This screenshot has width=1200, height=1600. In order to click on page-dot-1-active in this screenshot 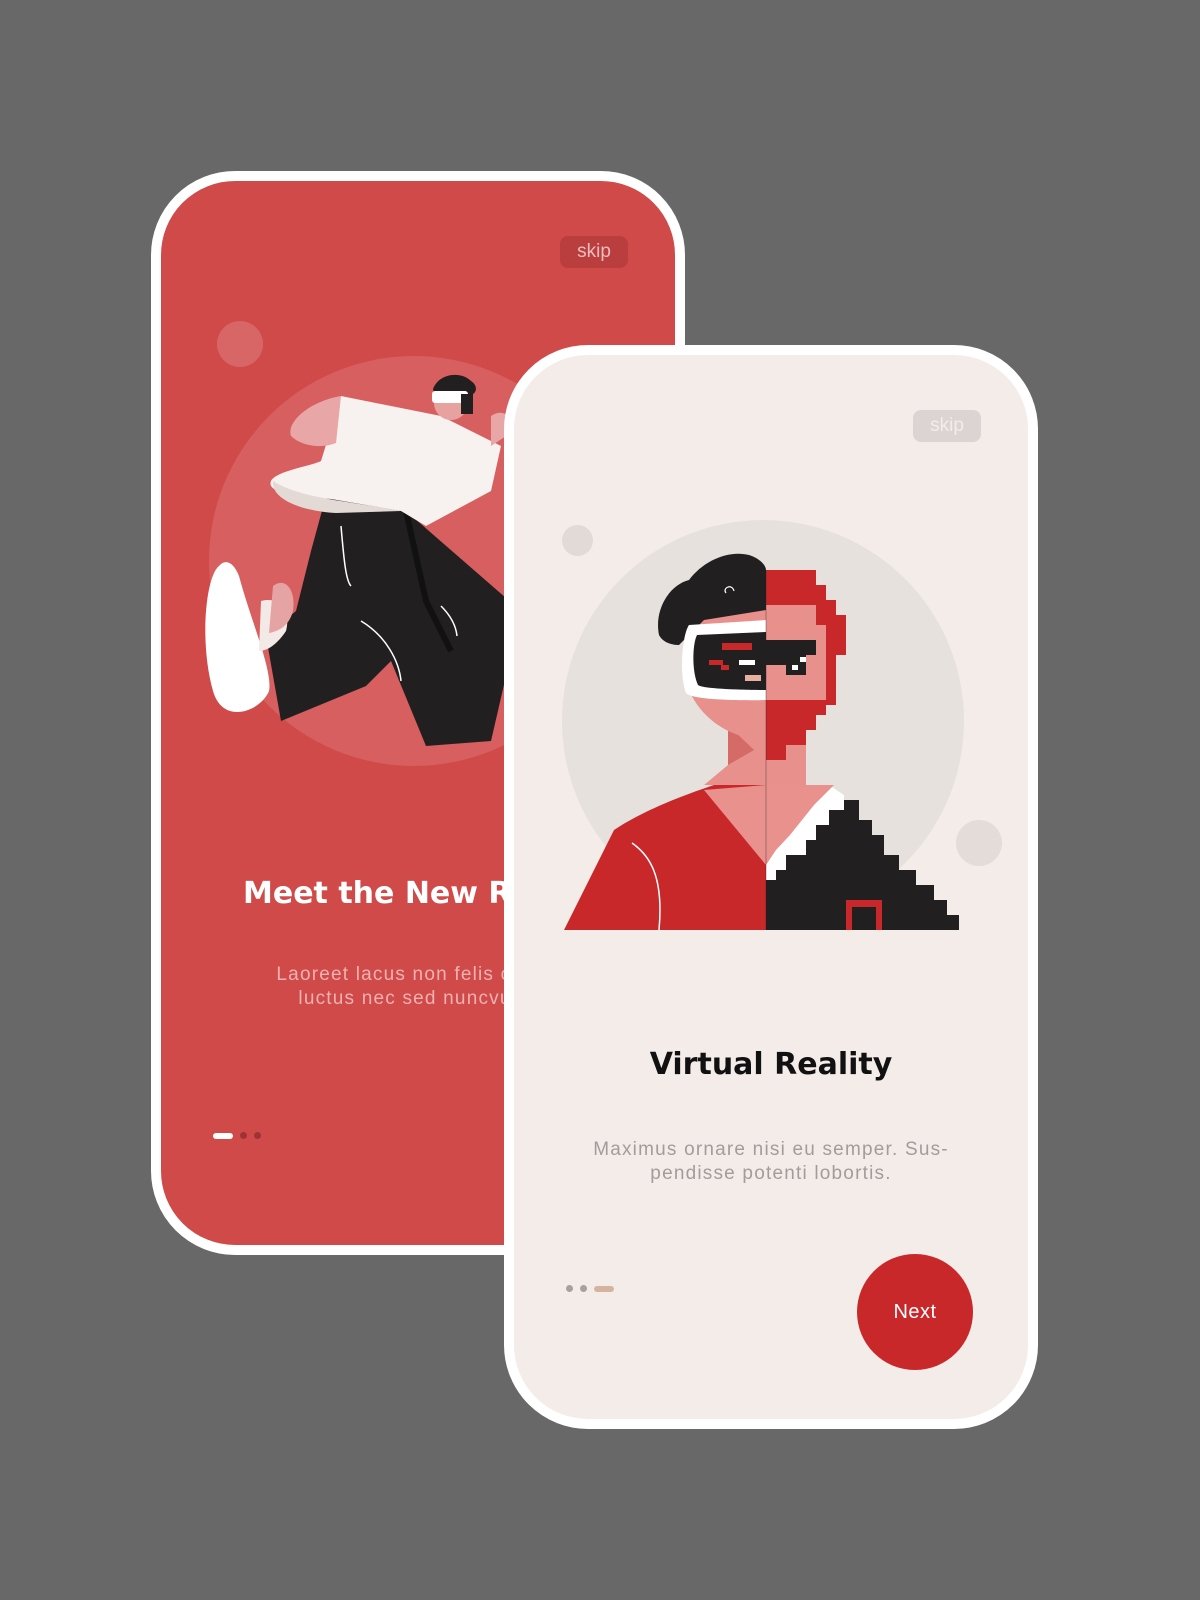, I will do `click(223, 1135)`.